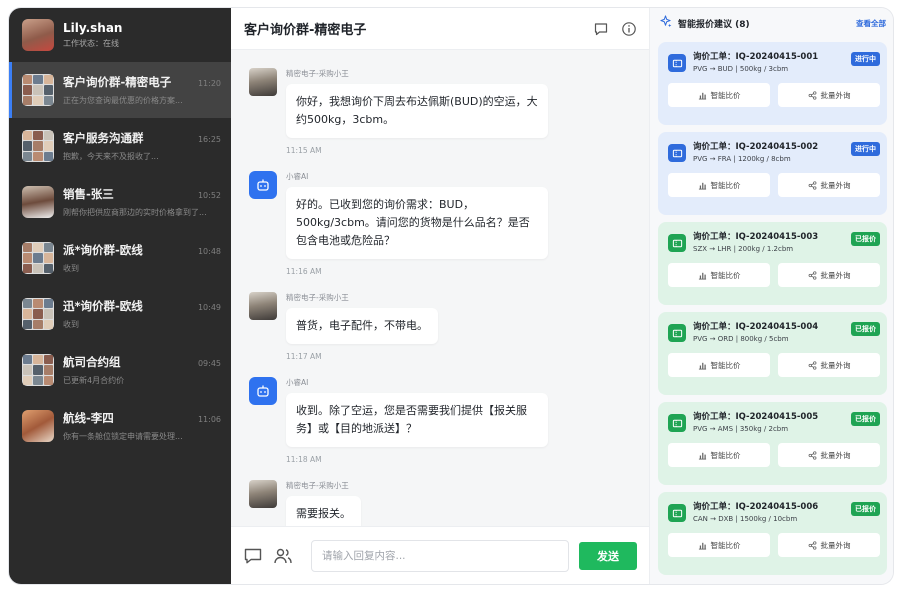 This screenshot has height=592, width=907. I want to click on quote-route: PVG → BUD | 500kg / 3cbm, so click(741, 69).